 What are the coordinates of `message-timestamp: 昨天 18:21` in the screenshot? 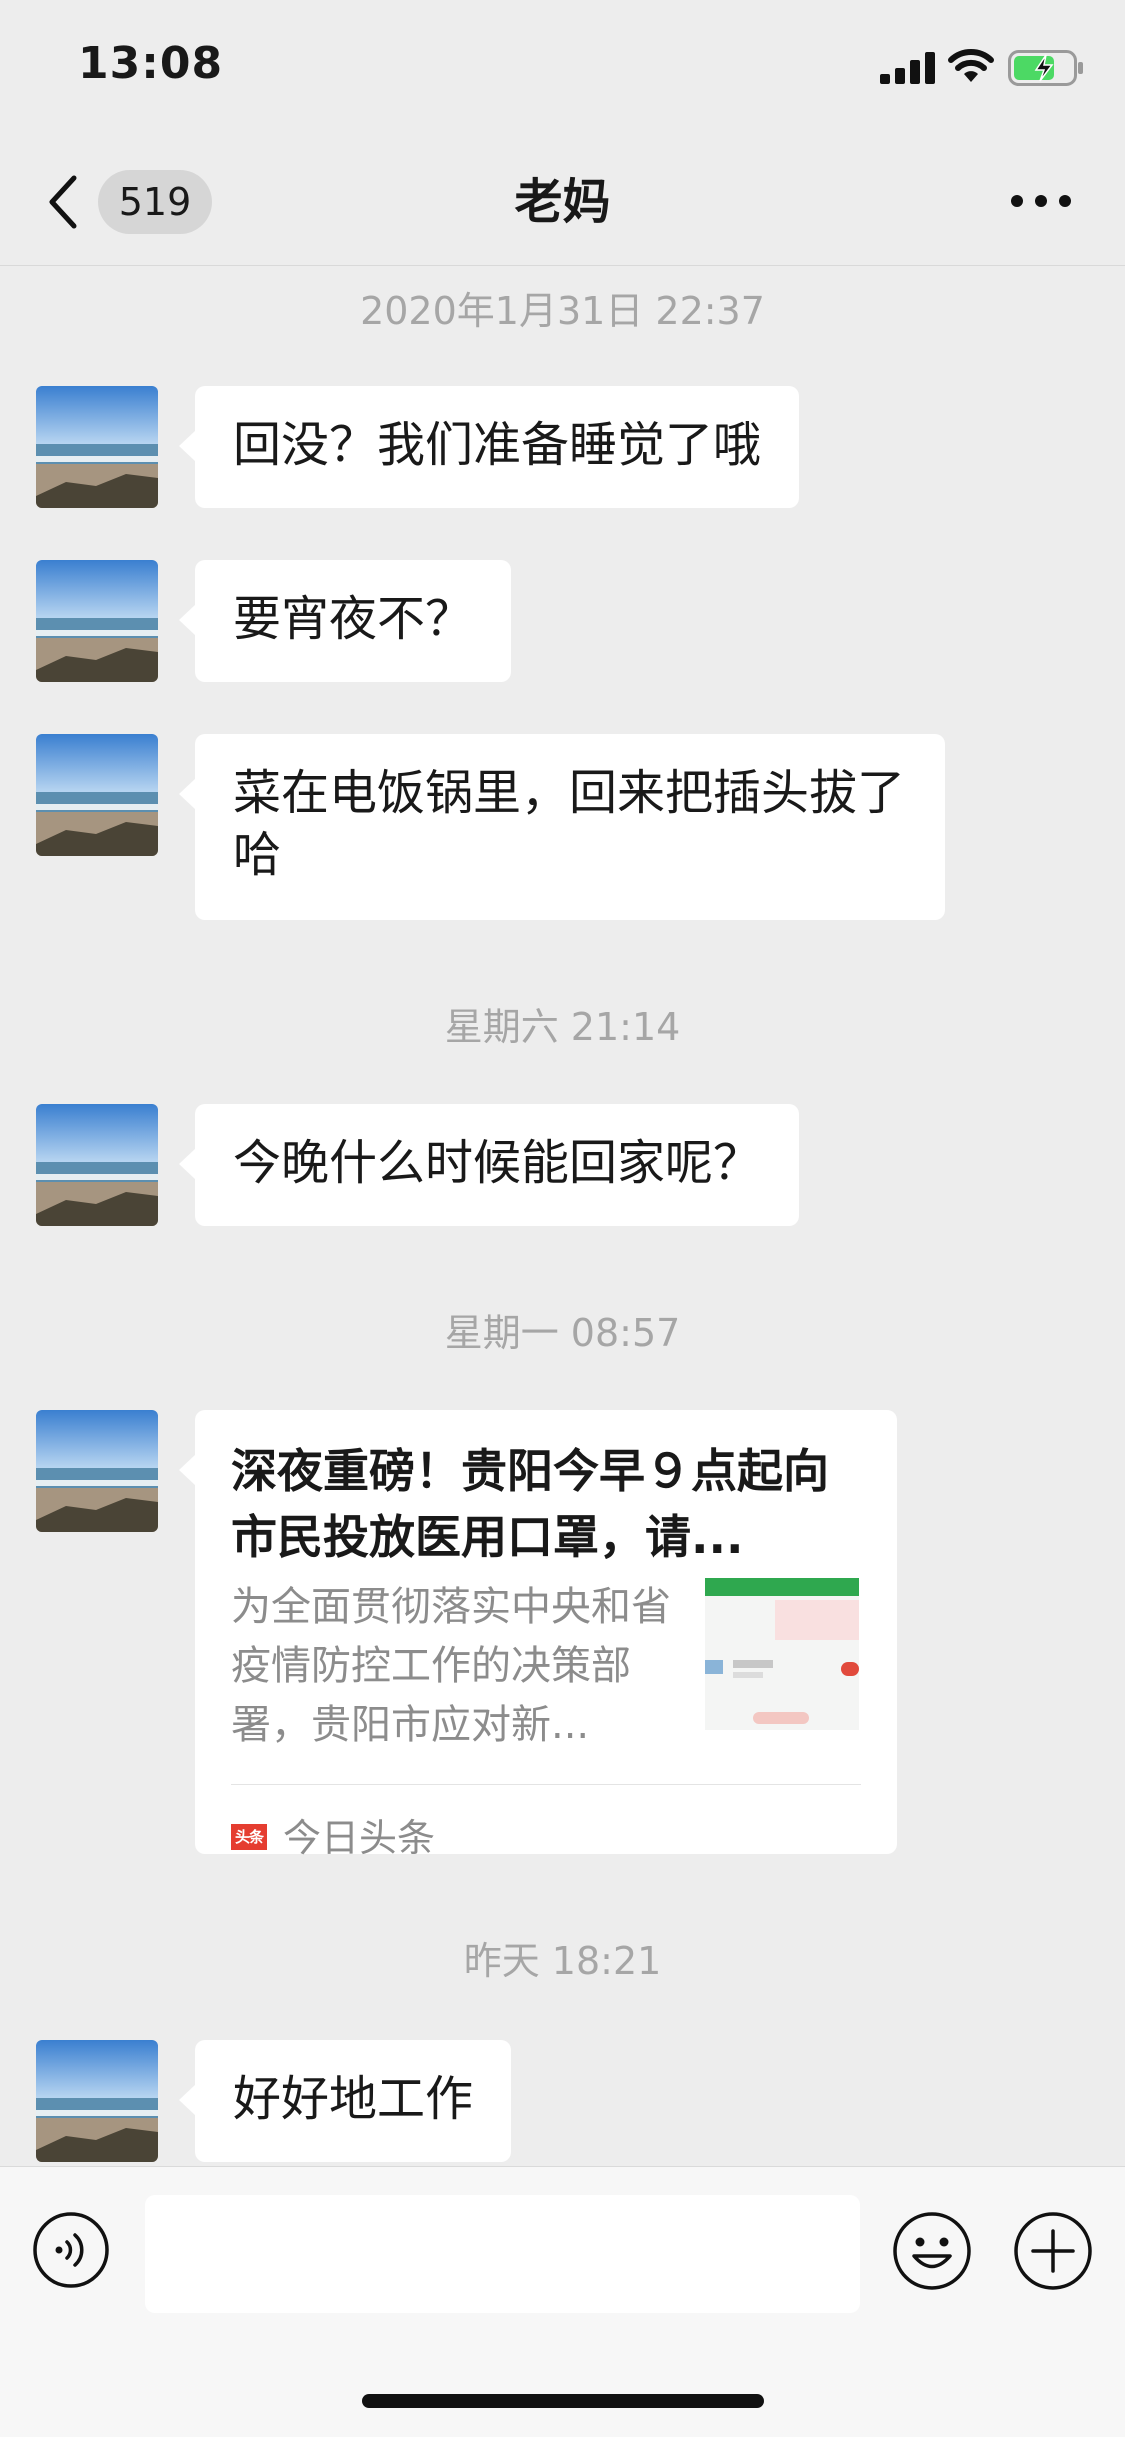 It's located at (562, 1961).